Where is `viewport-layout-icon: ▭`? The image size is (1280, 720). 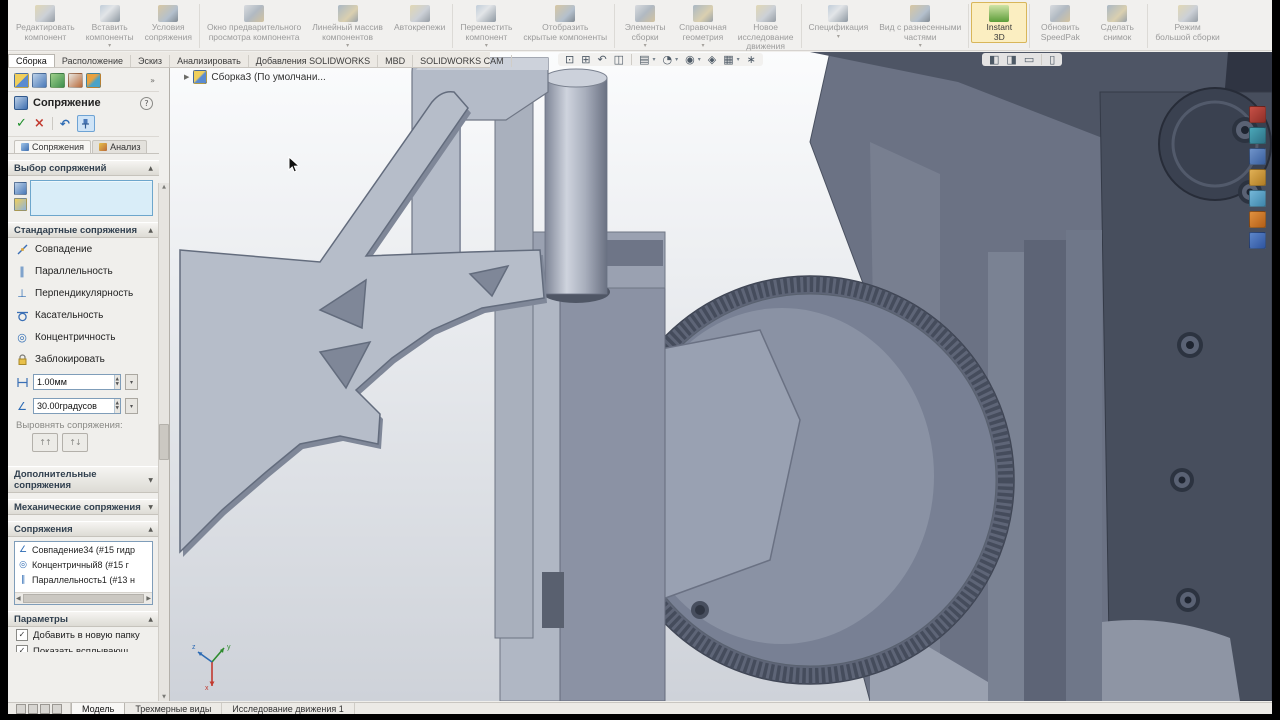
viewport-layout-icon: ▭ is located at coordinates (1029, 59).